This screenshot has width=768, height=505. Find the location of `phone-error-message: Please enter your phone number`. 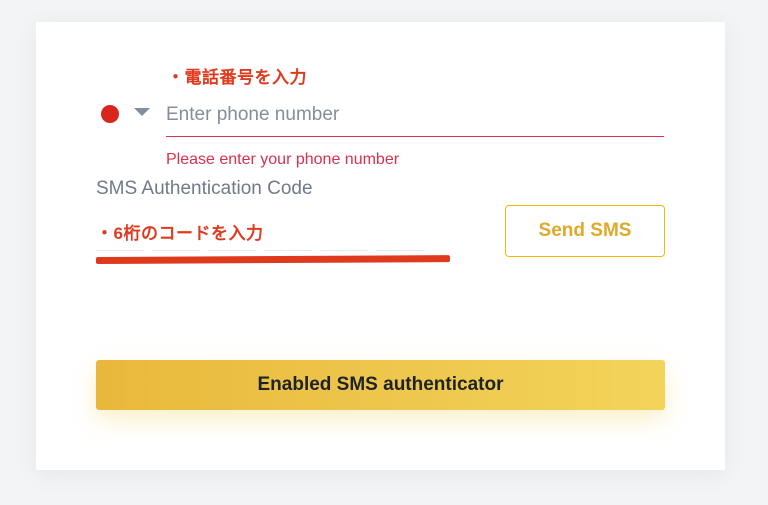

phone-error-message: Please enter your phone number is located at coordinates (283, 159).